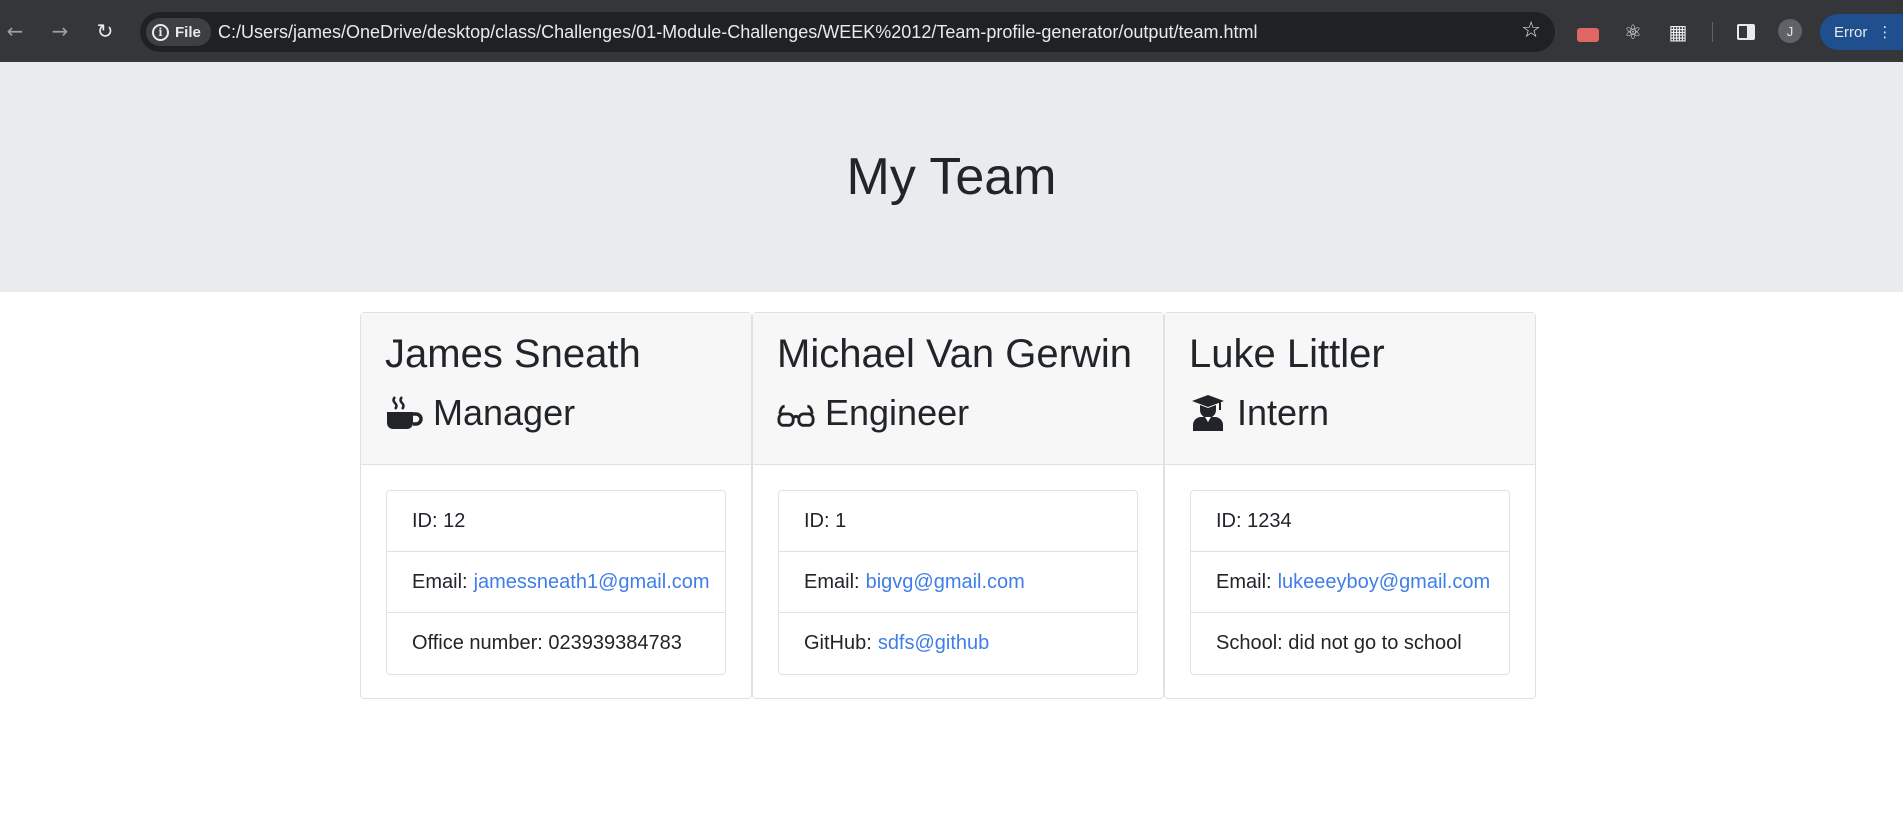  I want to click on role-label: Intern, so click(1283, 412).